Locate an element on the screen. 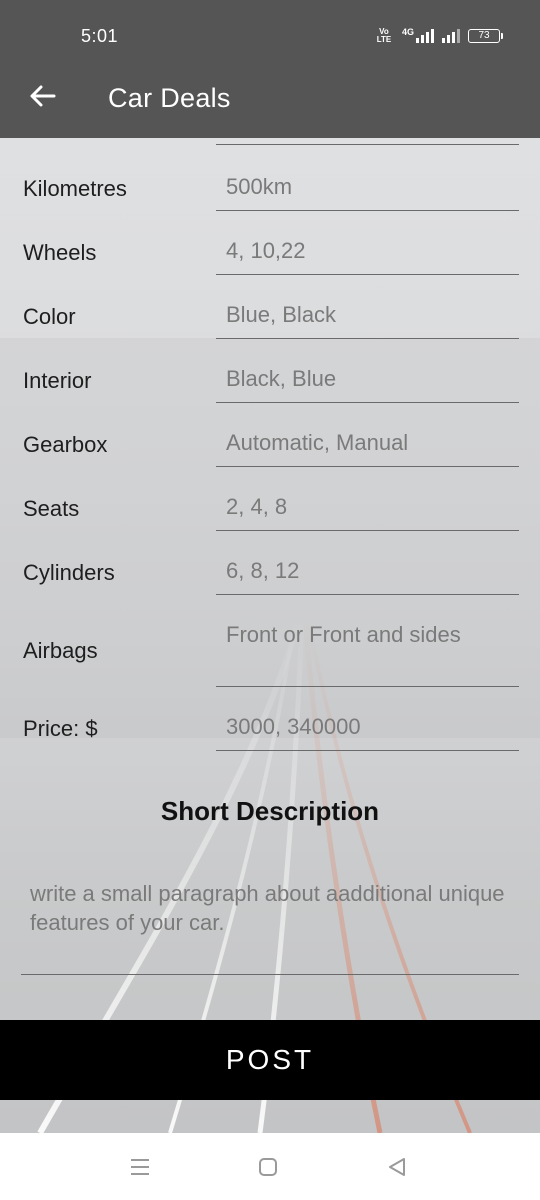 The image size is (540, 1200). page-title: Car Deals is located at coordinates (169, 98).